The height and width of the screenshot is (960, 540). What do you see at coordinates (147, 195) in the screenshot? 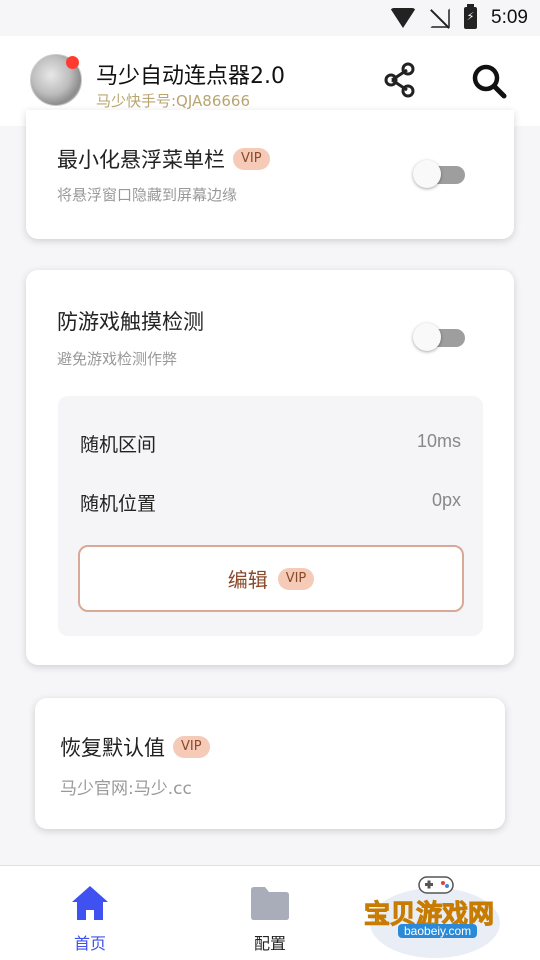
I see `minimize-menu-desc: 将悬浮窗口隐藏到屏幕边缘` at bounding box center [147, 195].